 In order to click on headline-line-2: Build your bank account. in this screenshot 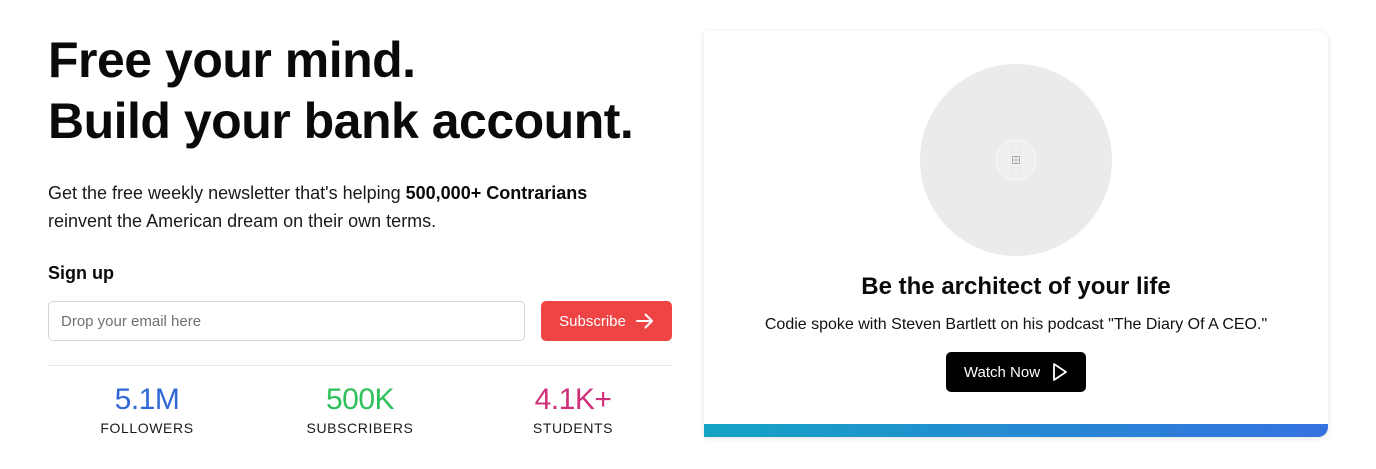, I will do `click(341, 121)`.